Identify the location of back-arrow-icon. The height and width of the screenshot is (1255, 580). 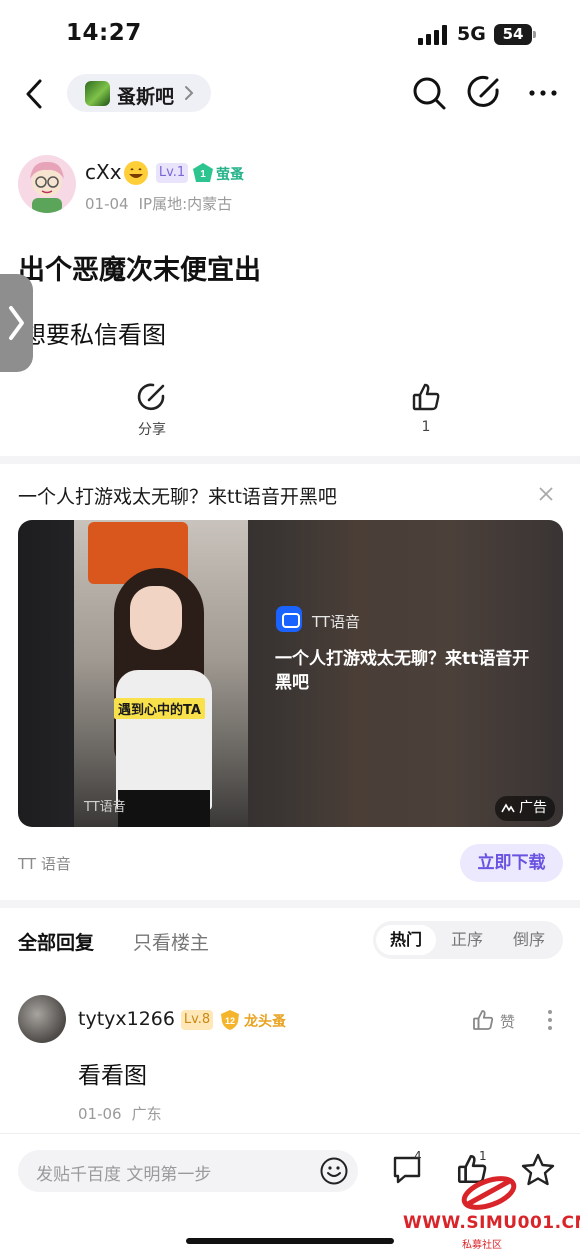
(35, 94).